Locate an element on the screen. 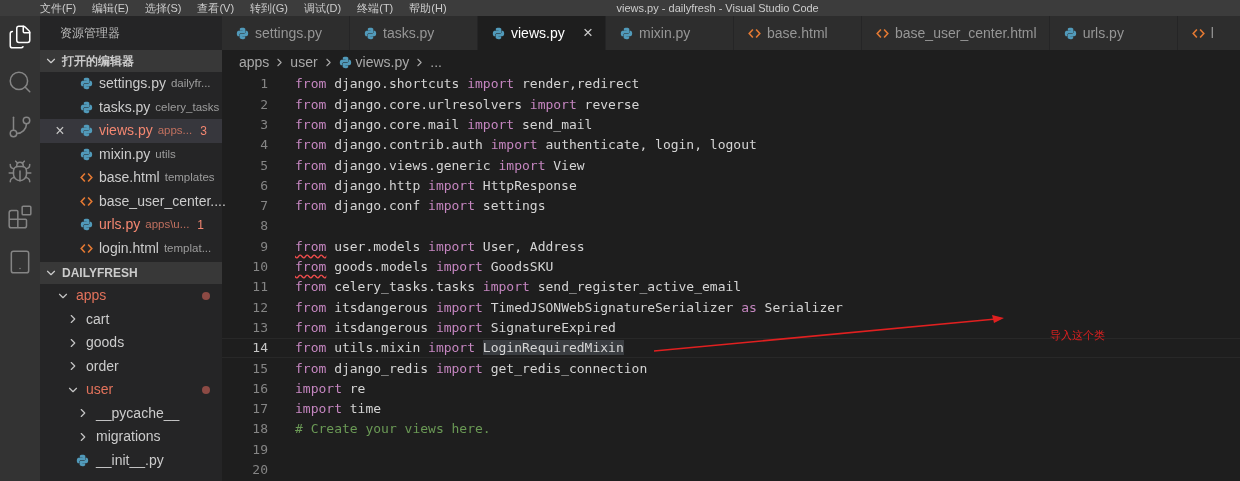  files-icon is located at coordinates (20, 37).